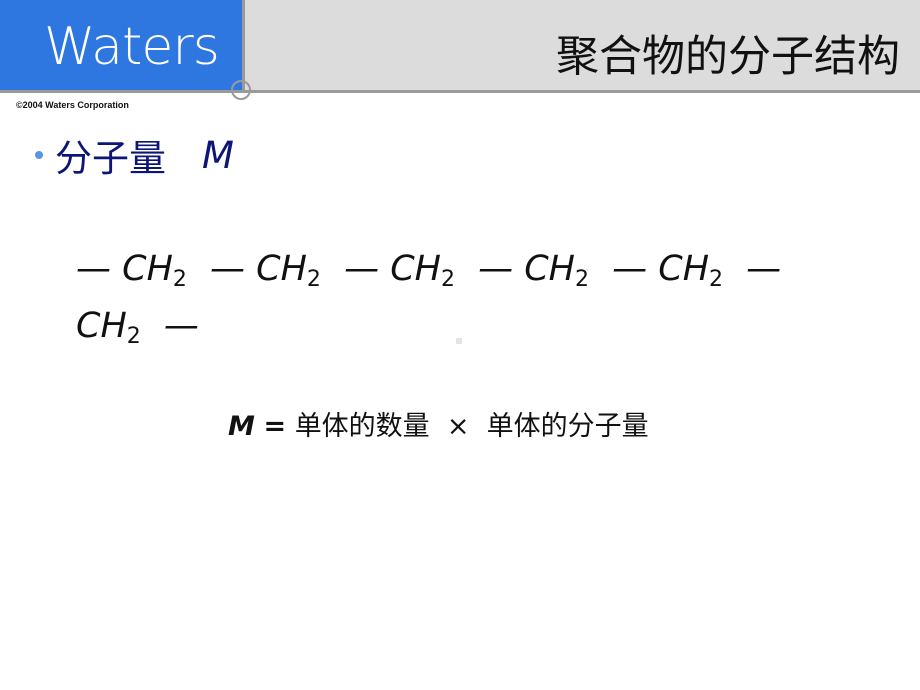 The height and width of the screenshot is (690, 920). I want to click on circle-ornament-icon, so click(241, 90).